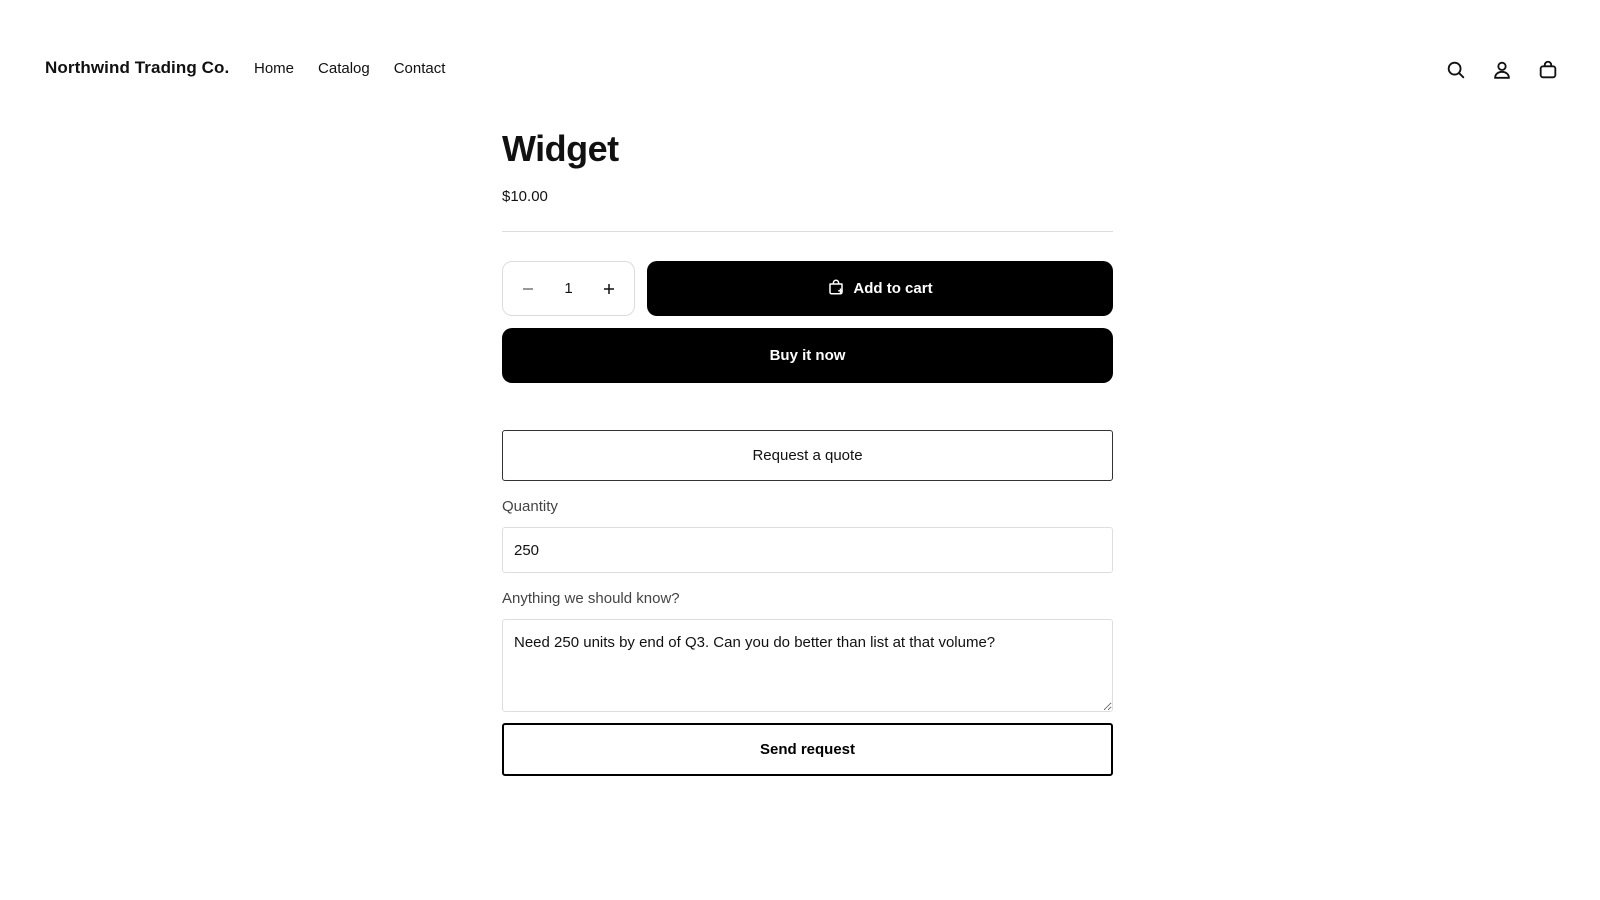 The height and width of the screenshot is (900, 1600). I want to click on product-price: $10.00, so click(525, 196).